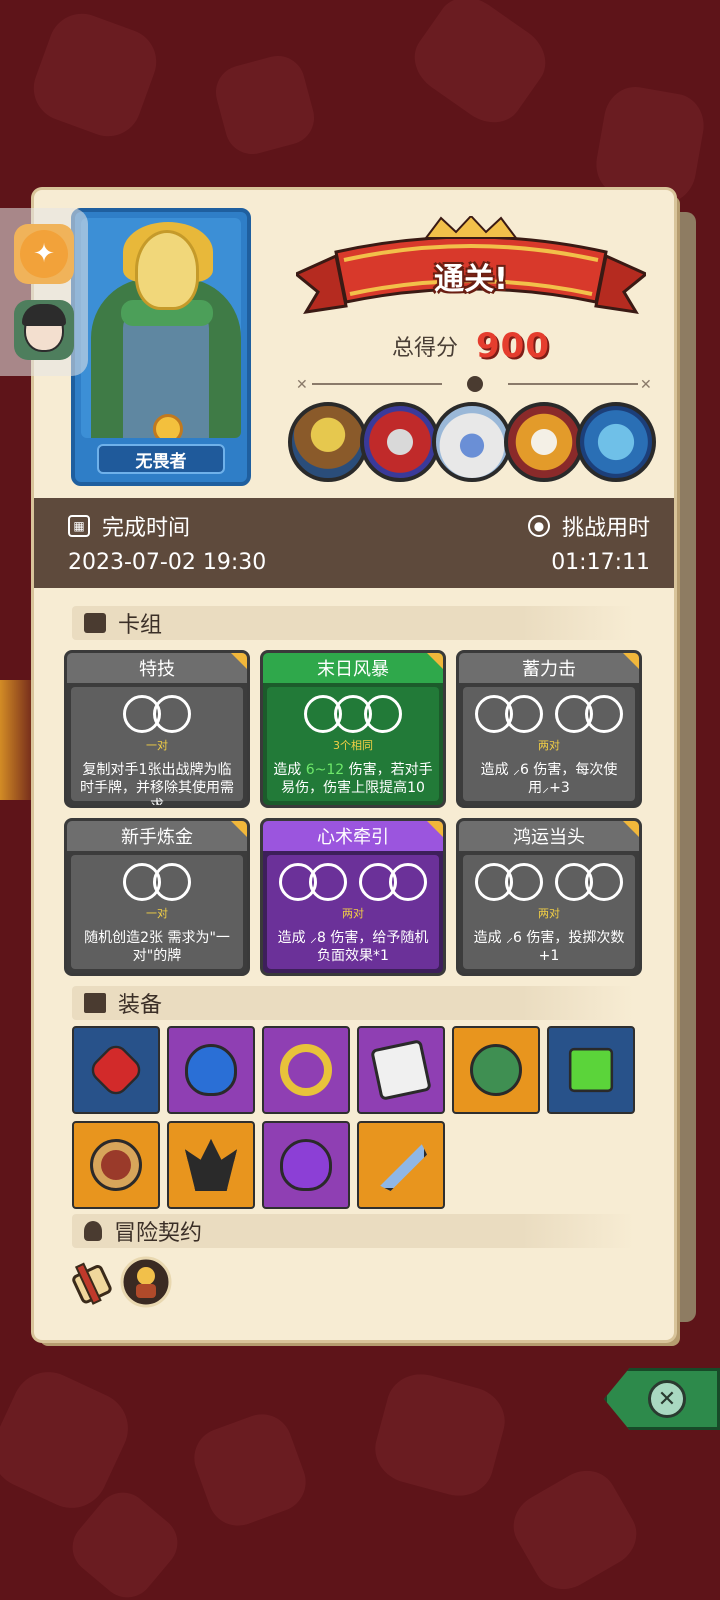 This screenshot has width=720, height=1600. Describe the element at coordinates (95, 623) in the screenshot. I see `cards-icon` at that location.